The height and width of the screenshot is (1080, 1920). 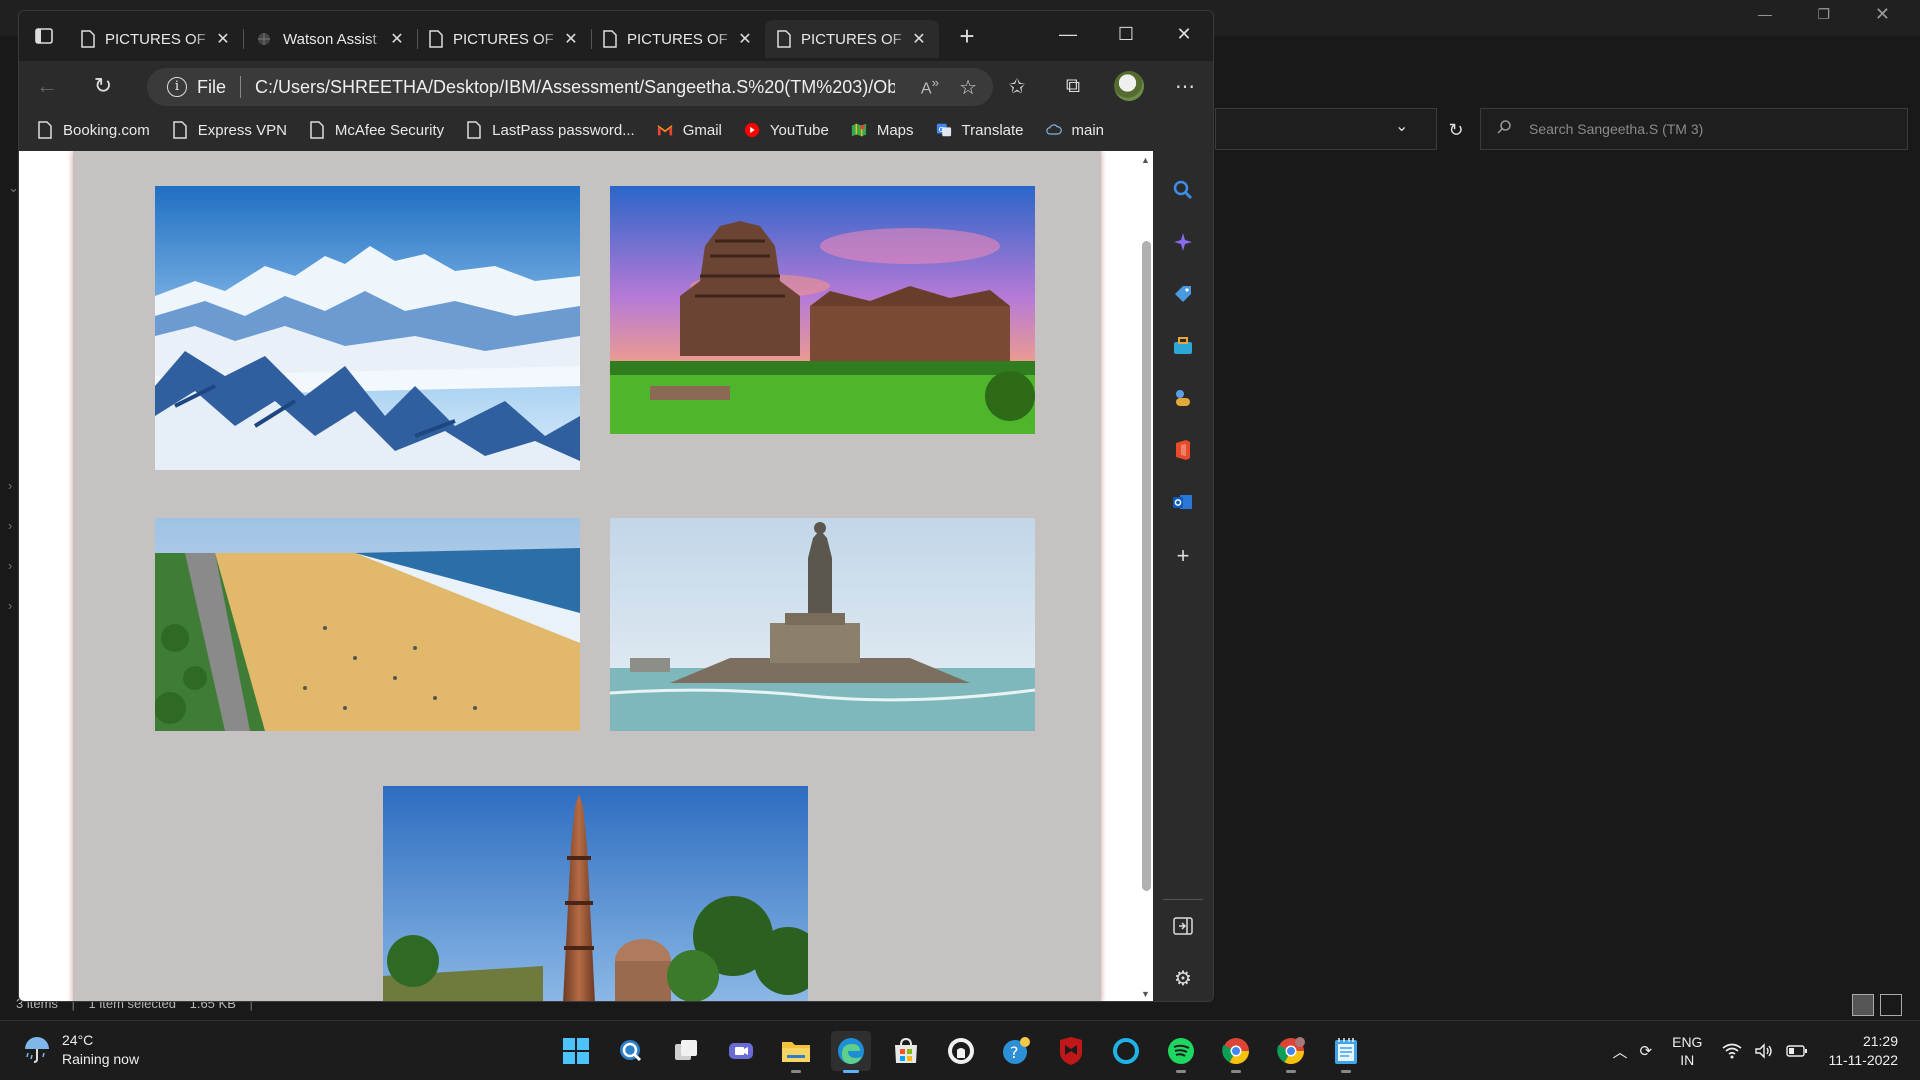 What do you see at coordinates (1732, 1051) in the screenshot?
I see `wifi-icon` at bounding box center [1732, 1051].